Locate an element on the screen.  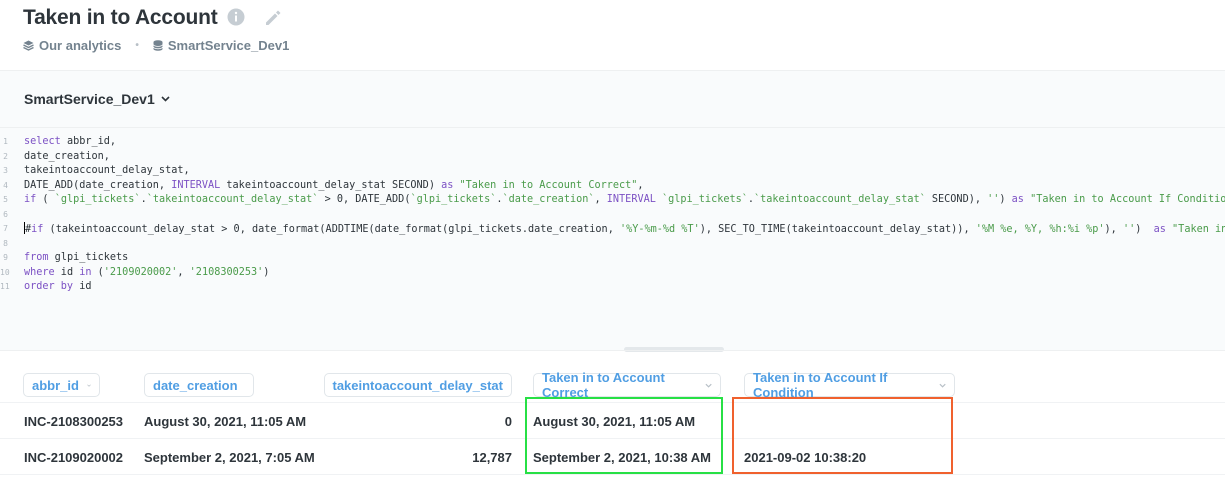
line-number: 1 is located at coordinates (5, 141).